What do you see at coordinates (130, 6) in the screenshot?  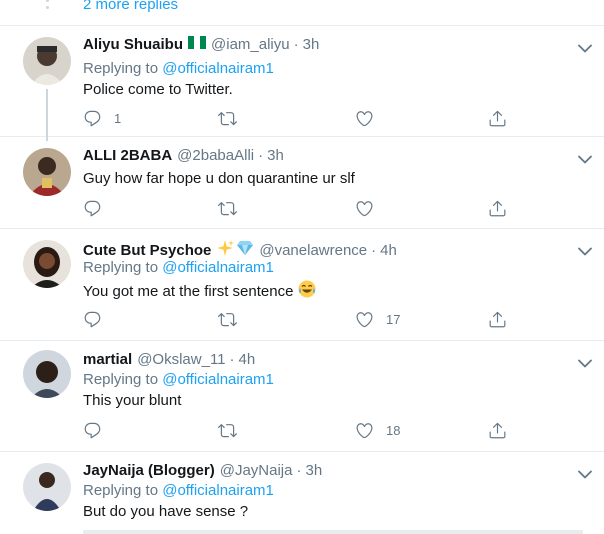 I see `more-replies-link: 2 more replies` at bounding box center [130, 6].